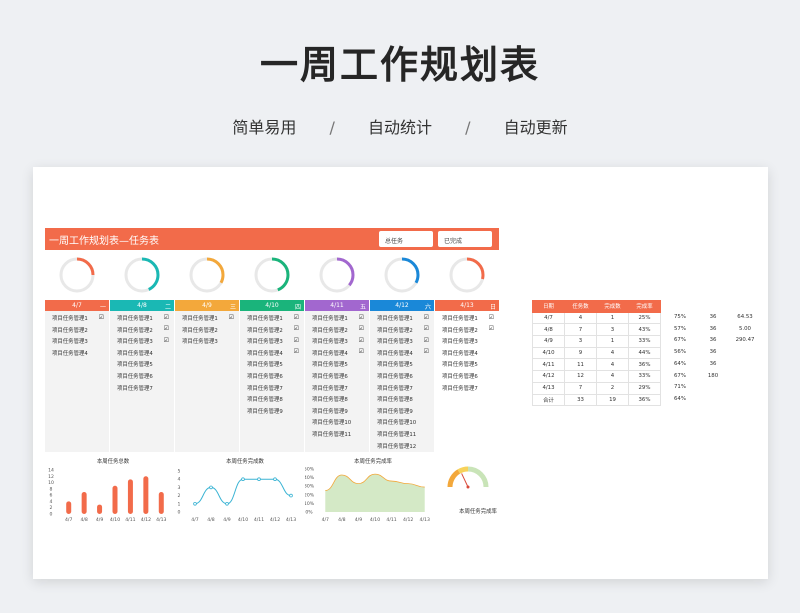 Image resolution: width=800 pixels, height=613 pixels. I want to click on summary-cell: 4/10, so click(548, 353).